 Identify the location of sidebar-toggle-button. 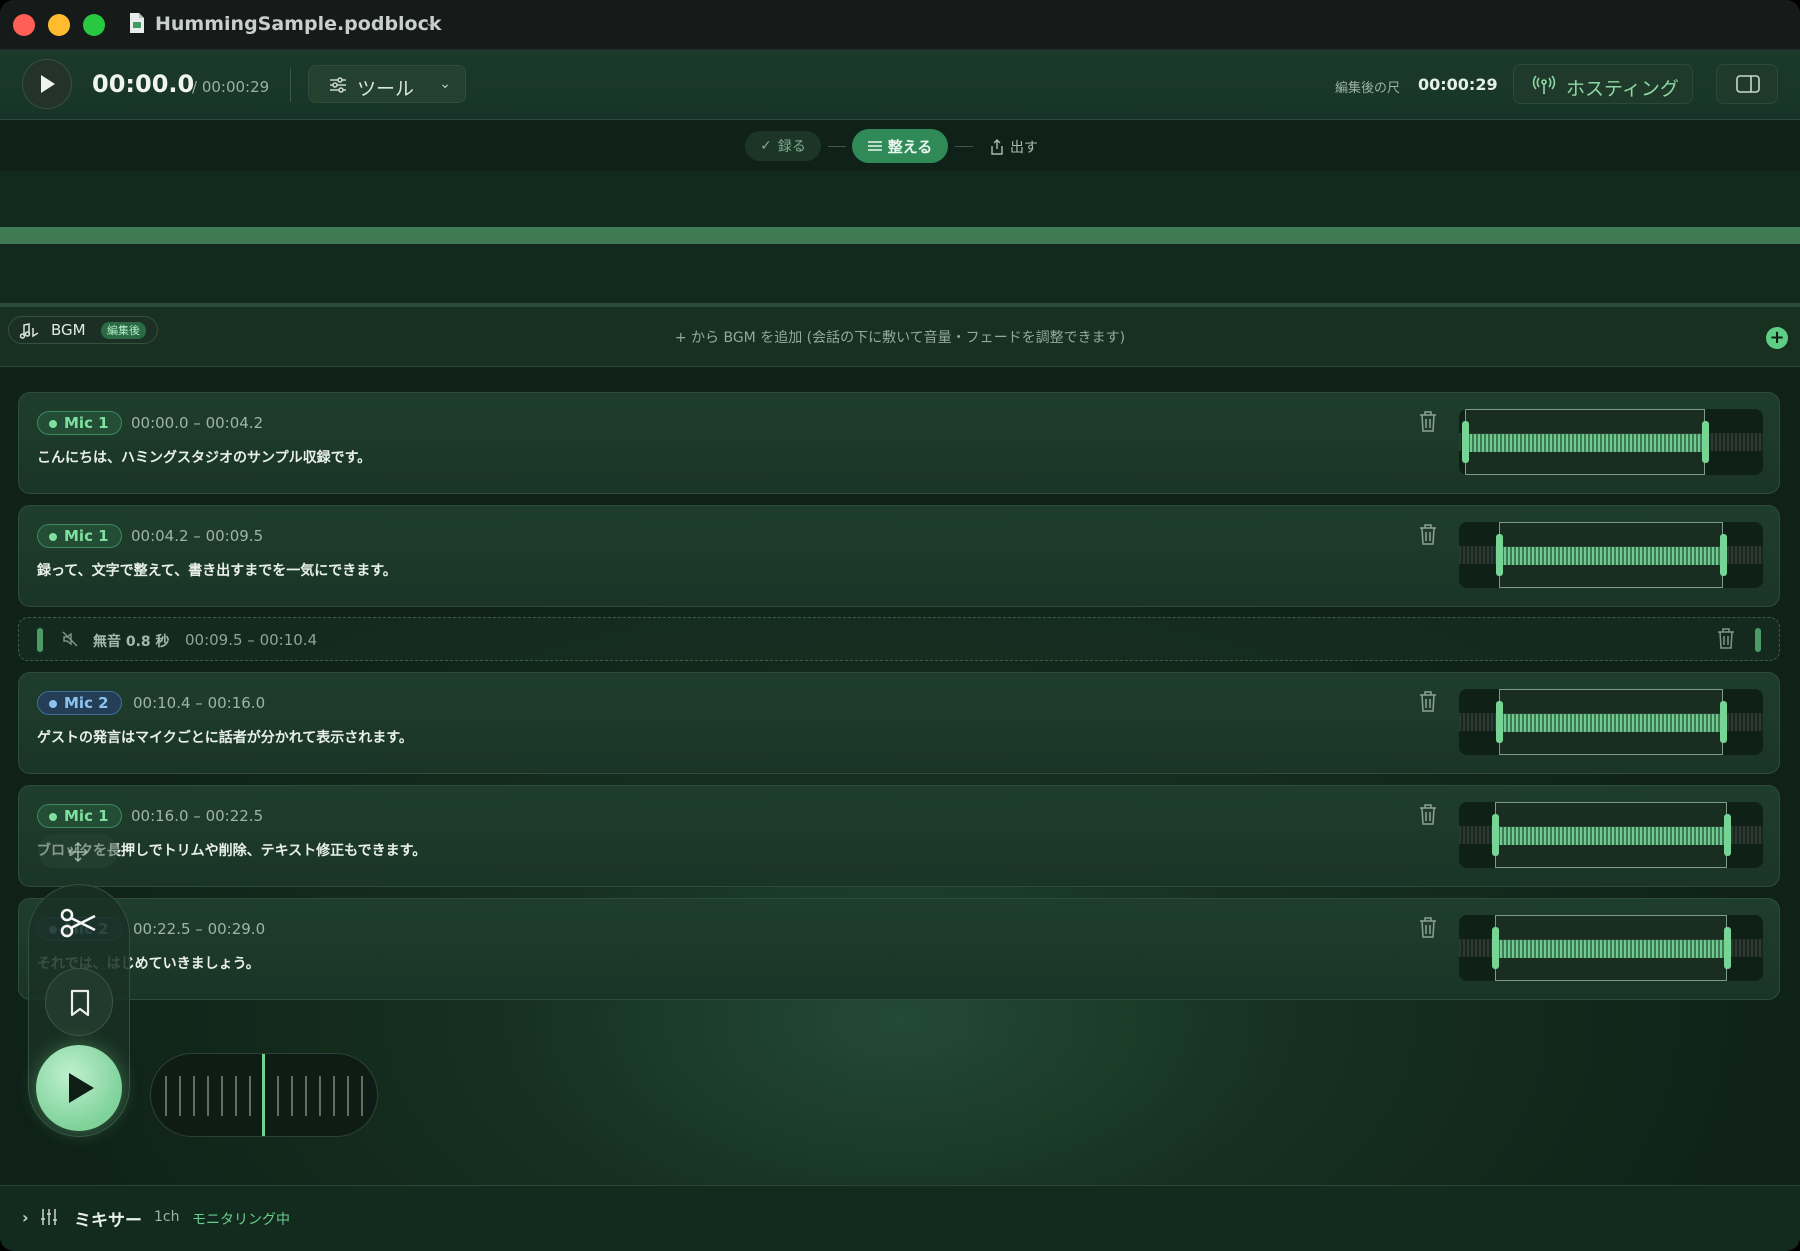
(1747, 84).